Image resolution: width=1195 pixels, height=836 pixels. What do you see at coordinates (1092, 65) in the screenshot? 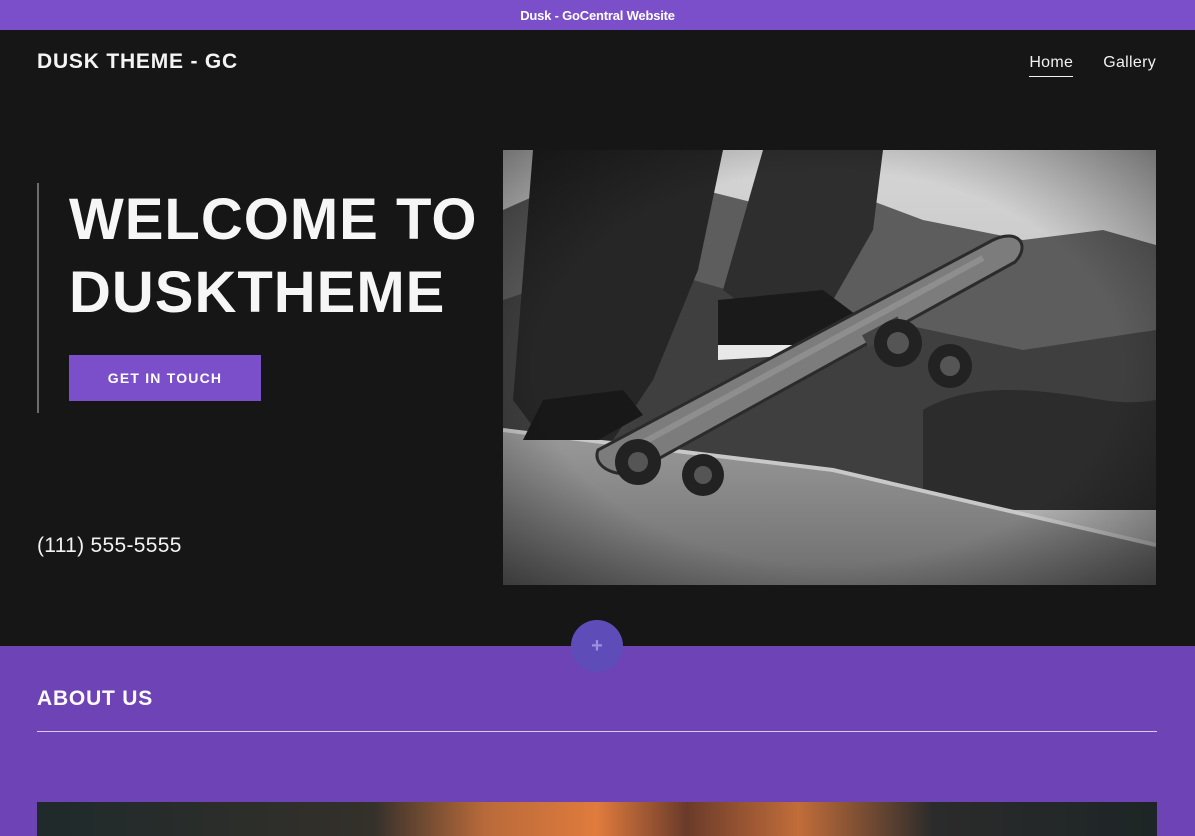
I see `main-nav: Home Gallery` at bounding box center [1092, 65].